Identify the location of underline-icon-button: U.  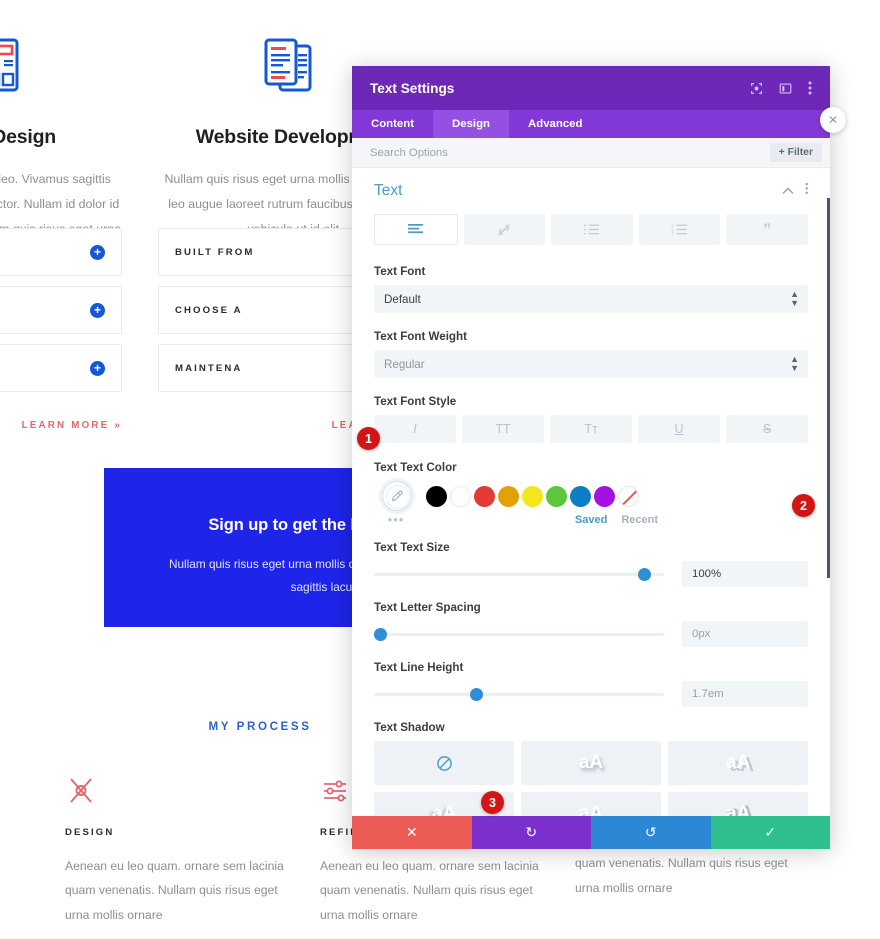
(679, 429).